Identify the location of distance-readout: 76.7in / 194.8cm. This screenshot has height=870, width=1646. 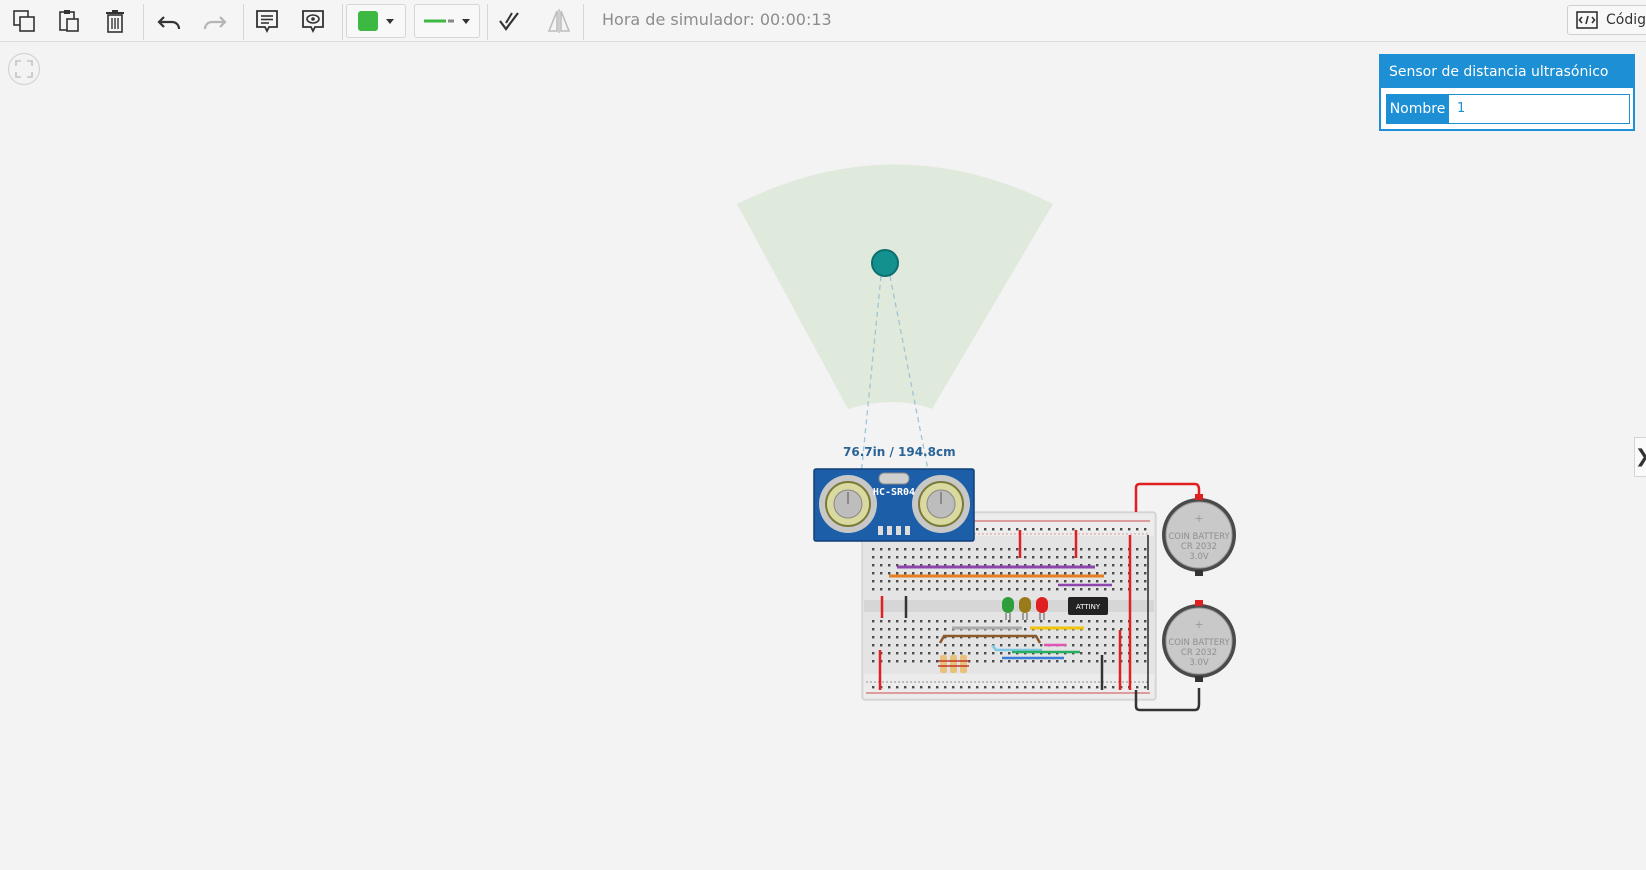
(899, 452).